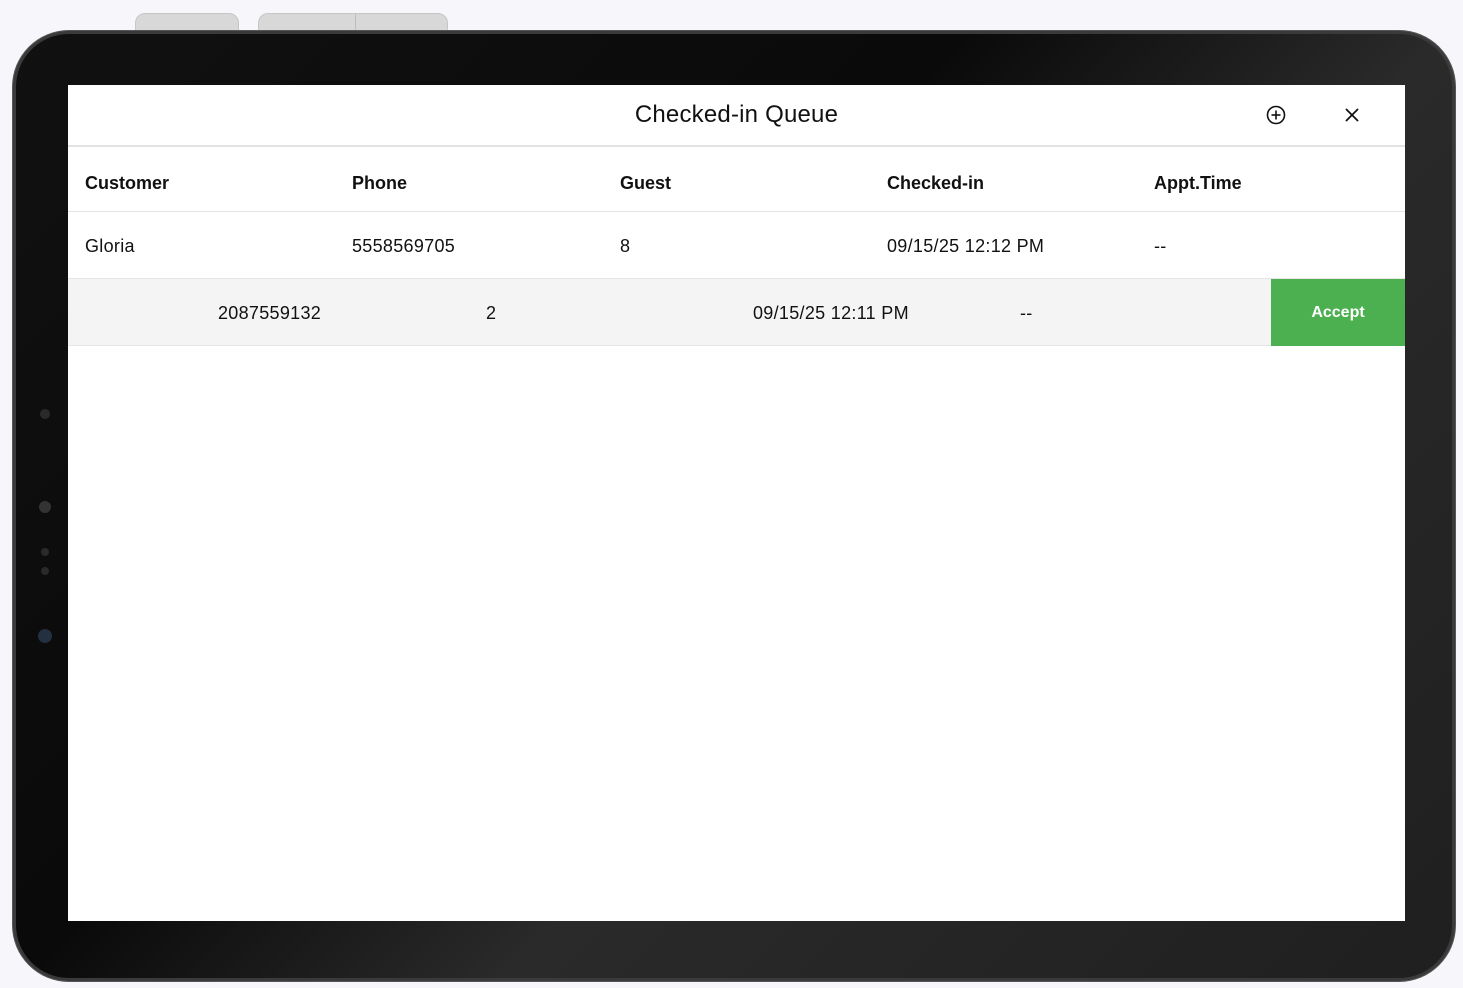  I want to click on add-button, so click(1276, 115).